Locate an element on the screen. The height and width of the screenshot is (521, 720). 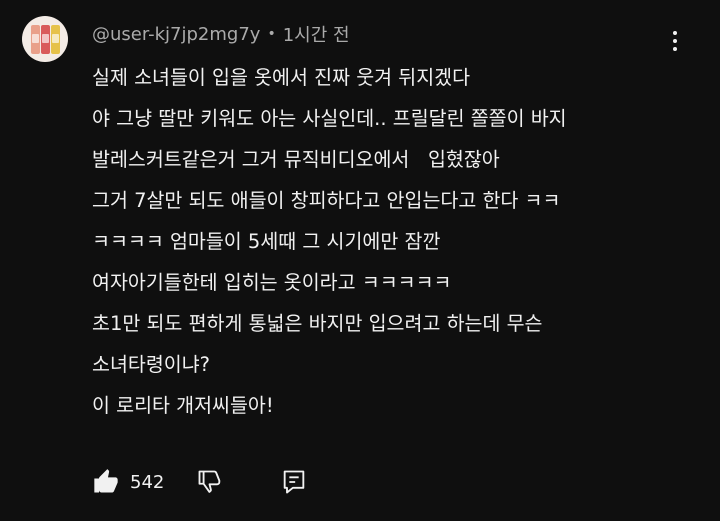
comment-line: 초1만 되도 편하게 통넓은 바지만 입으려고 하는데 무슨 is located at coordinates (317, 323).